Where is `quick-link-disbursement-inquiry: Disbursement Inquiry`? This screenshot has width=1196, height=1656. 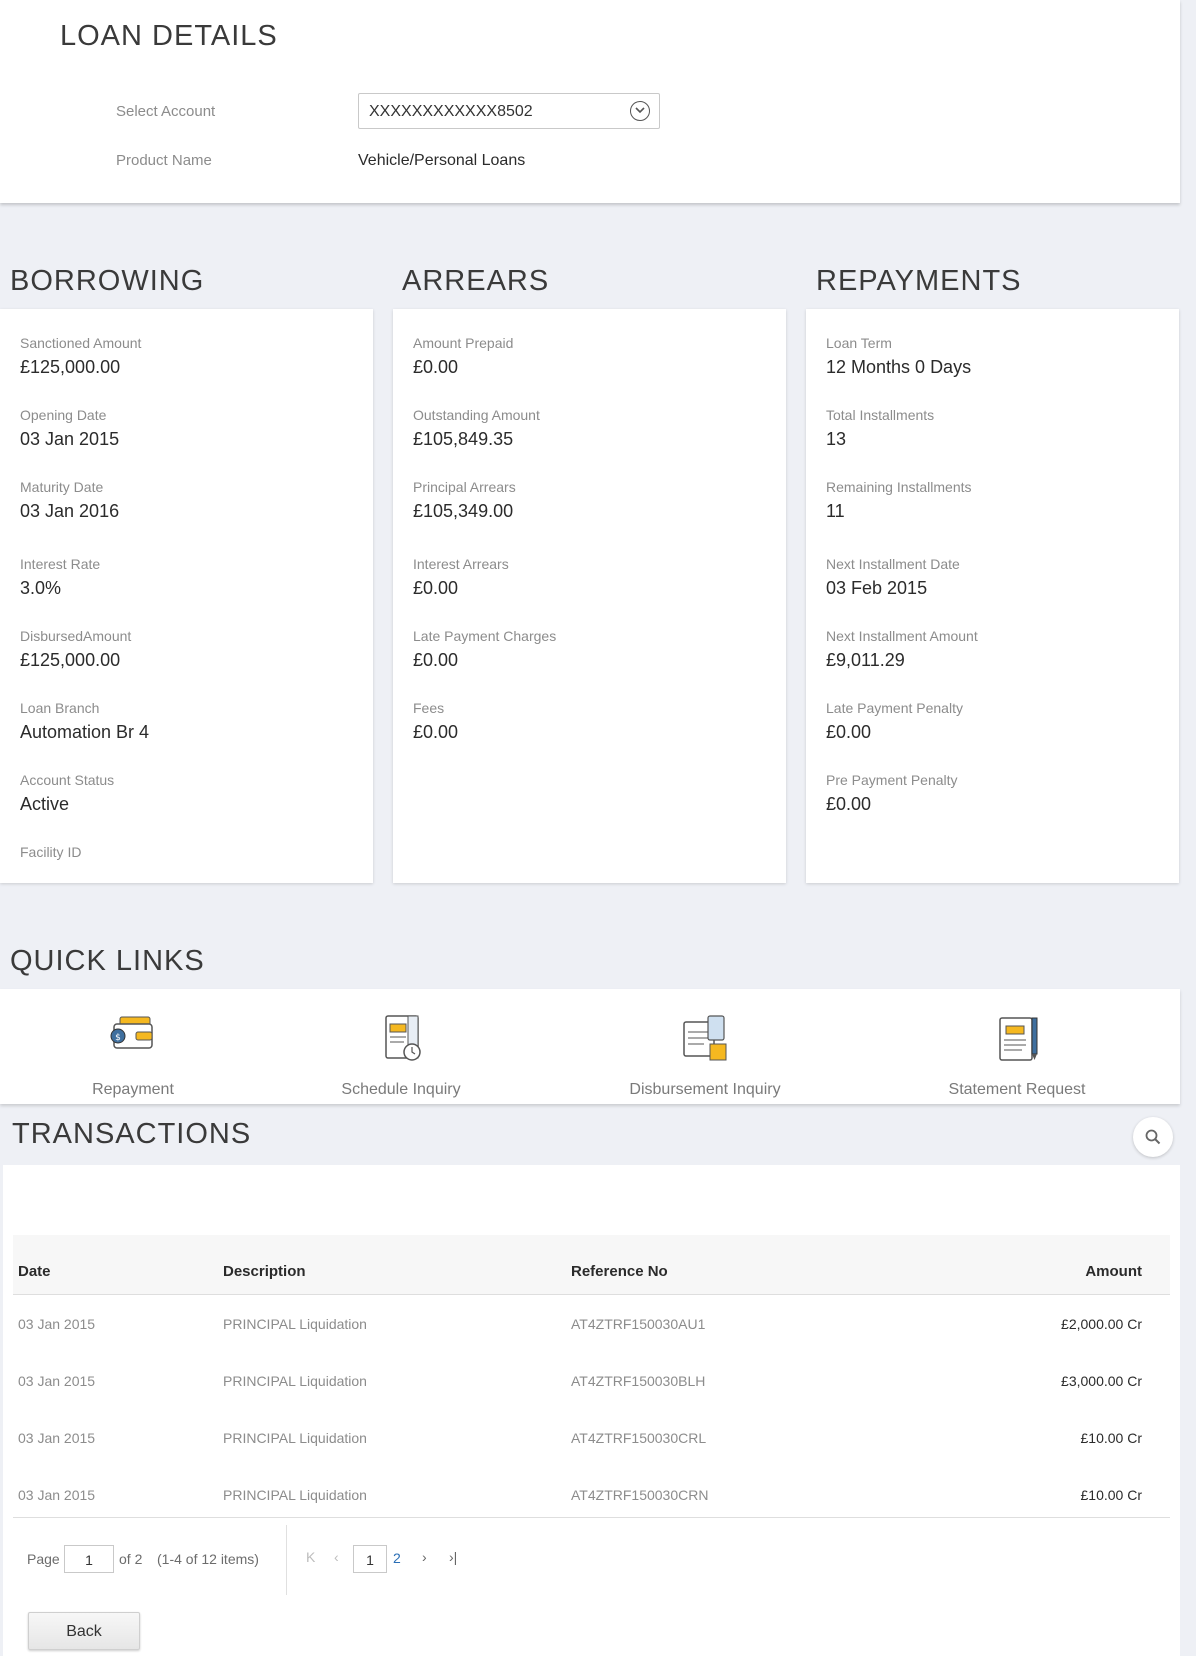
quick-link-disbursement-inquiry: Disbursement Inquiry is located at coordinates (705, 1046).